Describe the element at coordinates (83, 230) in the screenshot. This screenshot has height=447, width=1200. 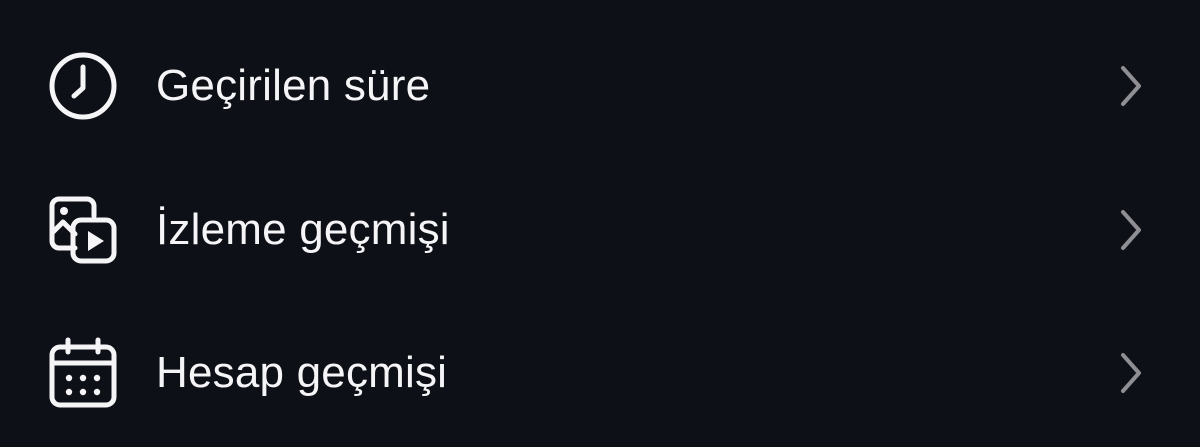
I see `video-history-icon` at that location.